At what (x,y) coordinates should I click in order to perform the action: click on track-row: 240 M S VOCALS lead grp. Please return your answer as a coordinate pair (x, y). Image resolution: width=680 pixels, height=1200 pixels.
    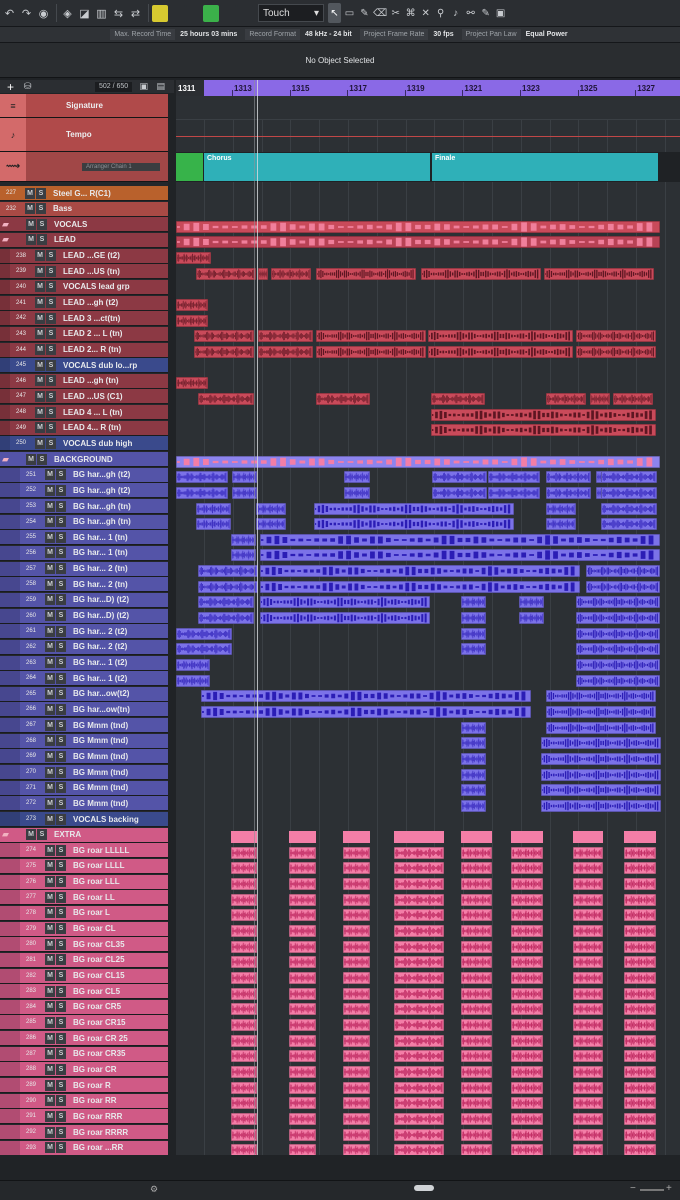
    Looking at the image, I should click on (84, 287).